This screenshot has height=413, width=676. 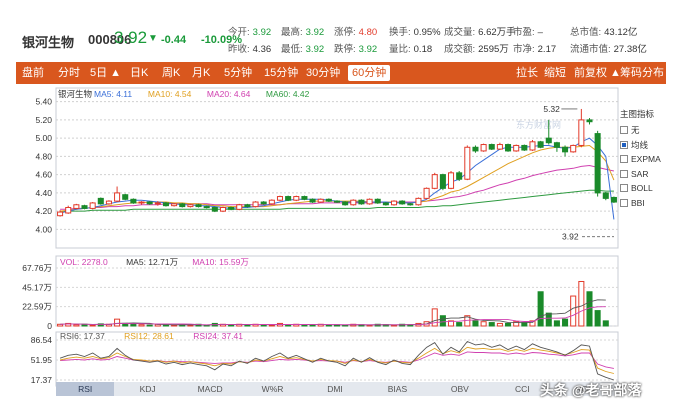 What do you see at coordinates (397, 389) in the screenshot?
I see `indicator-tab: BIAS` at bounding box center [397, 389].